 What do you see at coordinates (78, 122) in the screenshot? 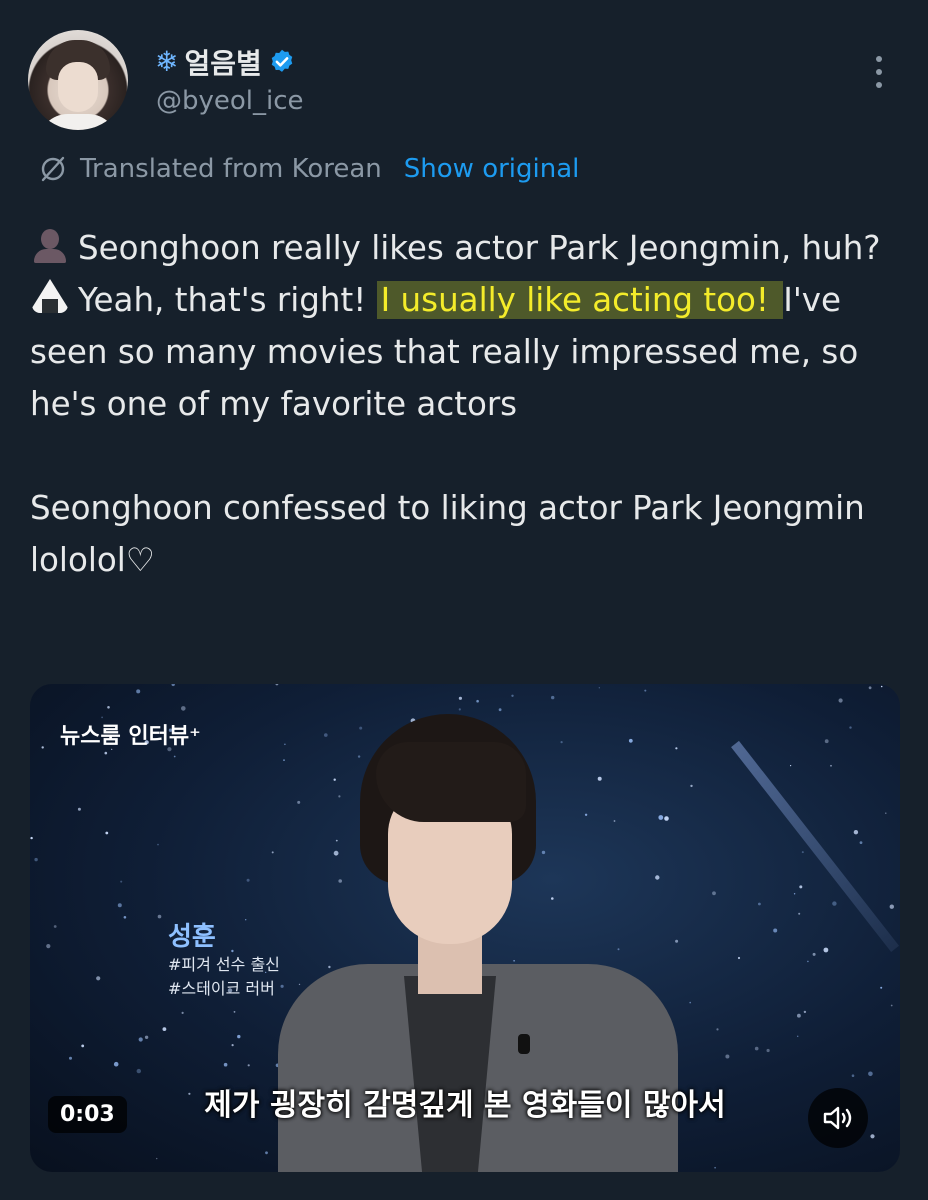
I see `avatar-shirt` at bounding box center [78, 122].